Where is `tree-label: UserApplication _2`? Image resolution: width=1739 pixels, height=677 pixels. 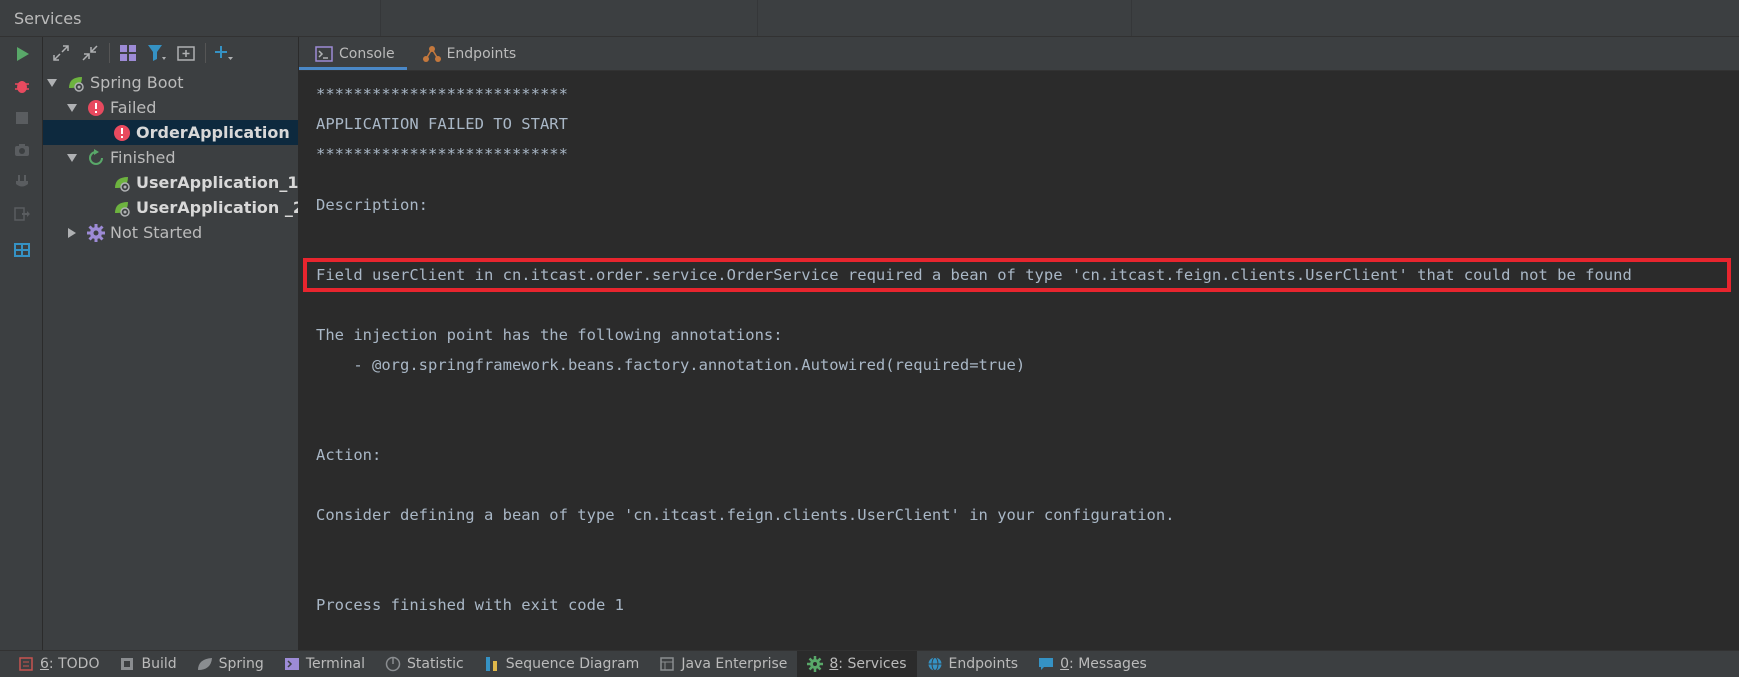 tree-label: UserApplication _2 is located at coordinates (220, 207).